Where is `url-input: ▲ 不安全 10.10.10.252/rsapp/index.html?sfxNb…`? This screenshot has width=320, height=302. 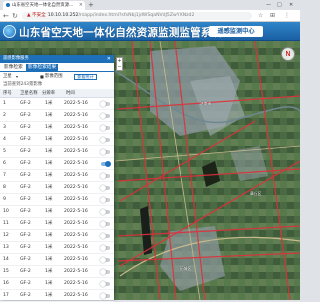 url-input: ▲ 不安全 10.10.10.252/rsapp/index.html?sfxNb… is located at coordinates (137, 16).